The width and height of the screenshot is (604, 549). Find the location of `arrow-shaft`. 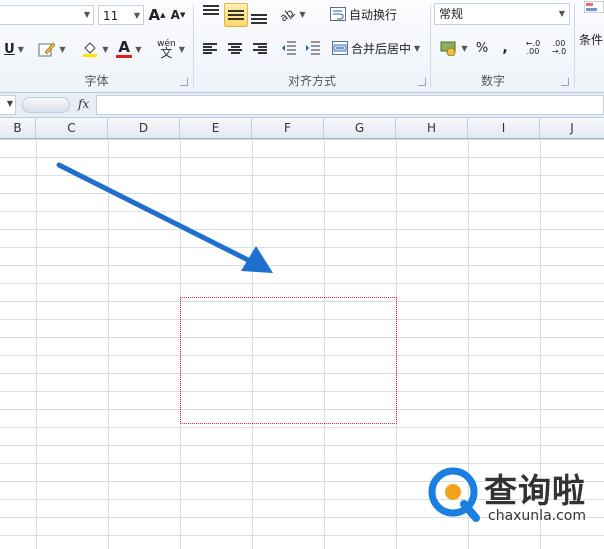

arrow-shaft is located at coordinates (155, 213).